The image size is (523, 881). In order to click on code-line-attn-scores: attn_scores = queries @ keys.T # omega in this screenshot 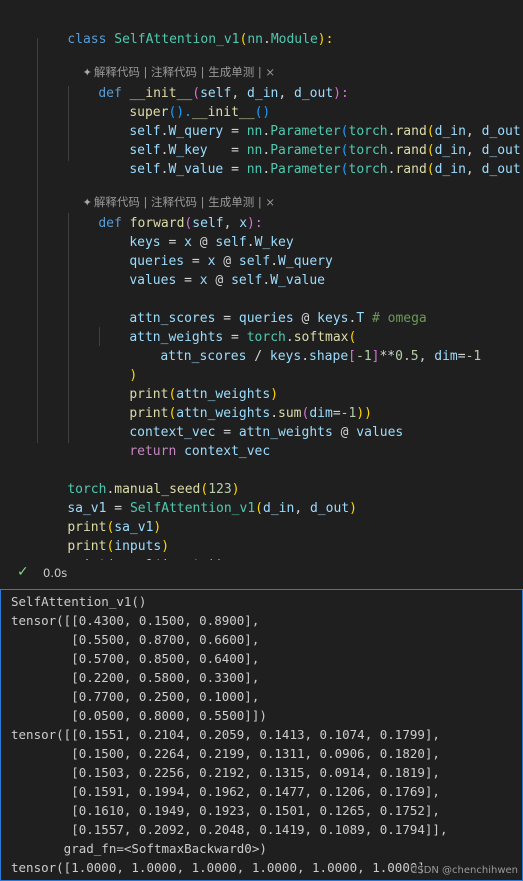, I will do `click(262, 308)`.